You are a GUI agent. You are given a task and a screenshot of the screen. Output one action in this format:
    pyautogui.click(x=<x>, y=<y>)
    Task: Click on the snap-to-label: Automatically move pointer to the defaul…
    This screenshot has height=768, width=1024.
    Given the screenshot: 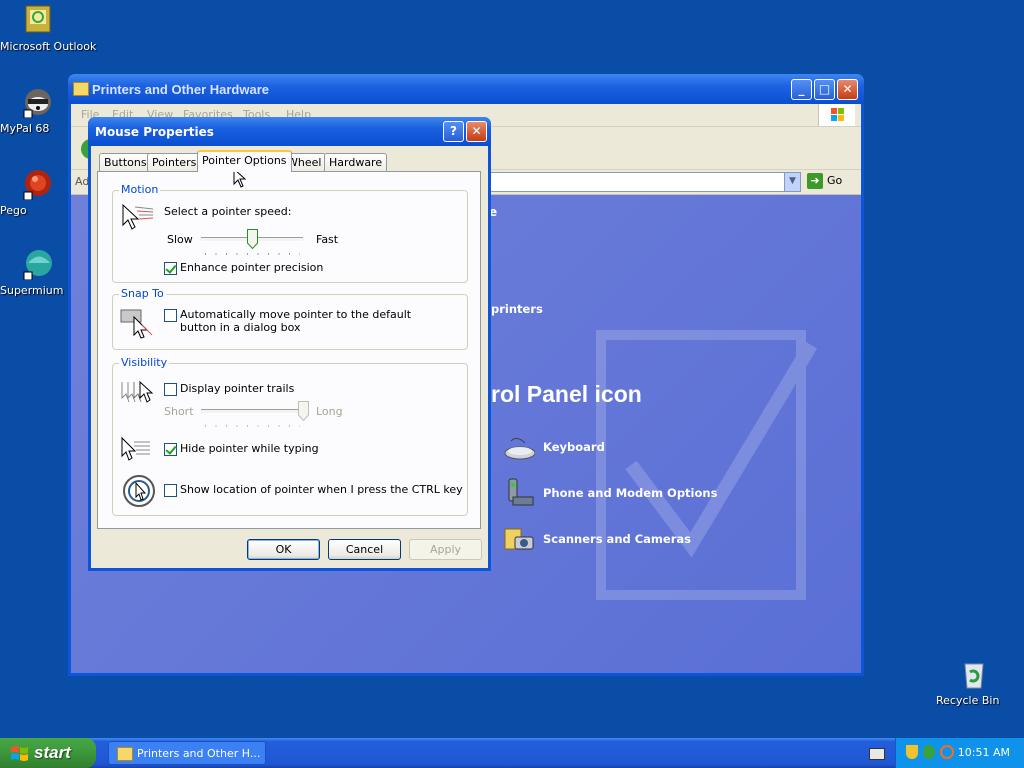 What is the action you would take?
    pyautogui.click(x=296, y=321)
    